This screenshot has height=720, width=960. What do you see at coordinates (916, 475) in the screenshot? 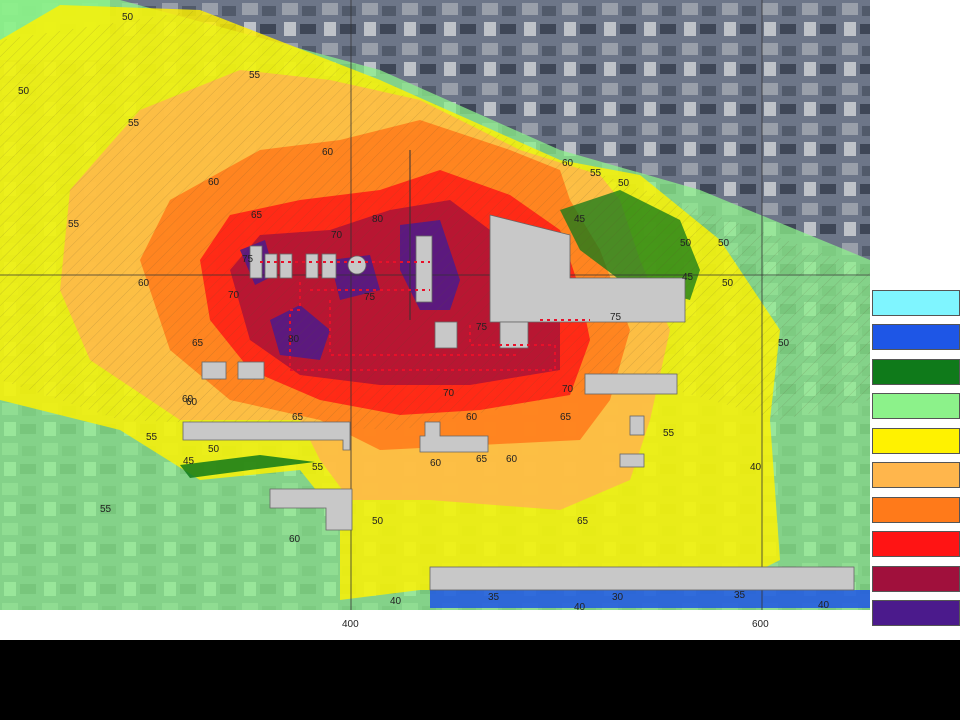
I see `legend-swatch-light-orange` at bounding box center [916, 475].